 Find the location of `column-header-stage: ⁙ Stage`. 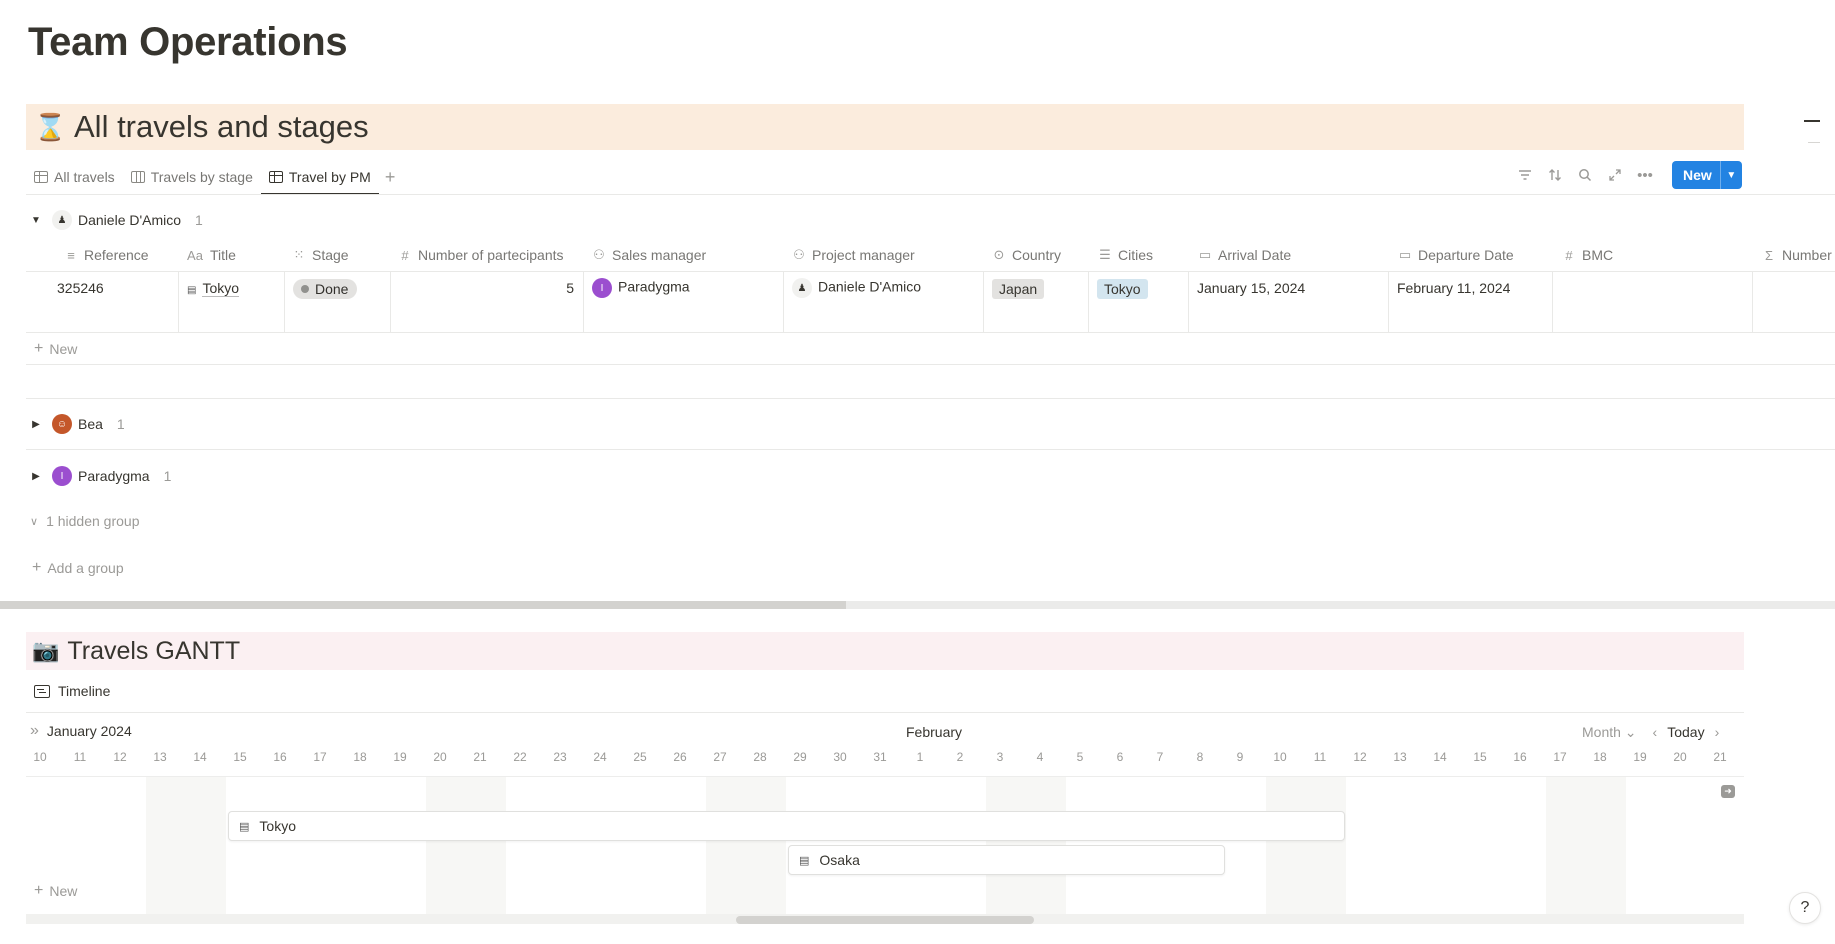

column-header-stage: ⁙ Stage is located at coordinates (337, 255).